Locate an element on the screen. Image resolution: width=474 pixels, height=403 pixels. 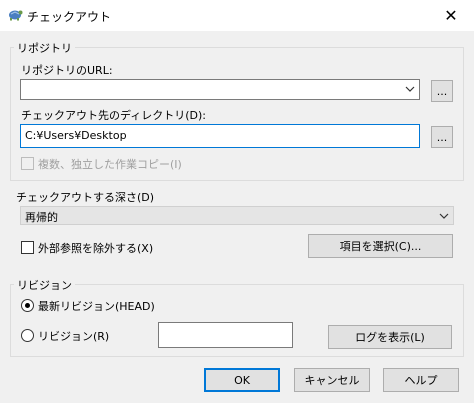
checkout-dir-input: C:¥Users¥Desktop is located at coordinates (220, 136).